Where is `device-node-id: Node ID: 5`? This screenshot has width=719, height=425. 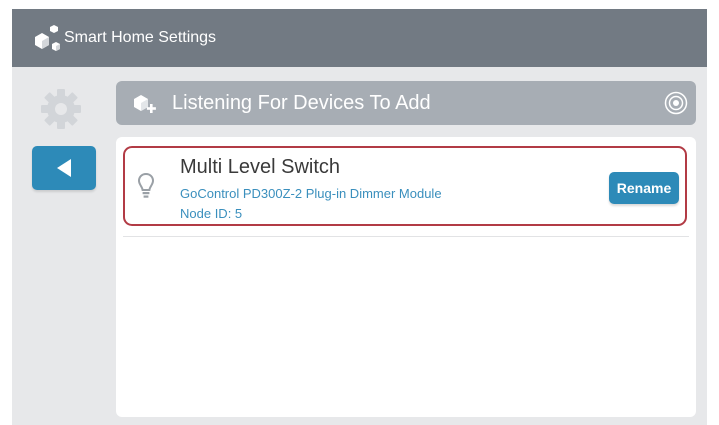
device-node-id: Node ID: 5 is located at coordinates (211, 213).